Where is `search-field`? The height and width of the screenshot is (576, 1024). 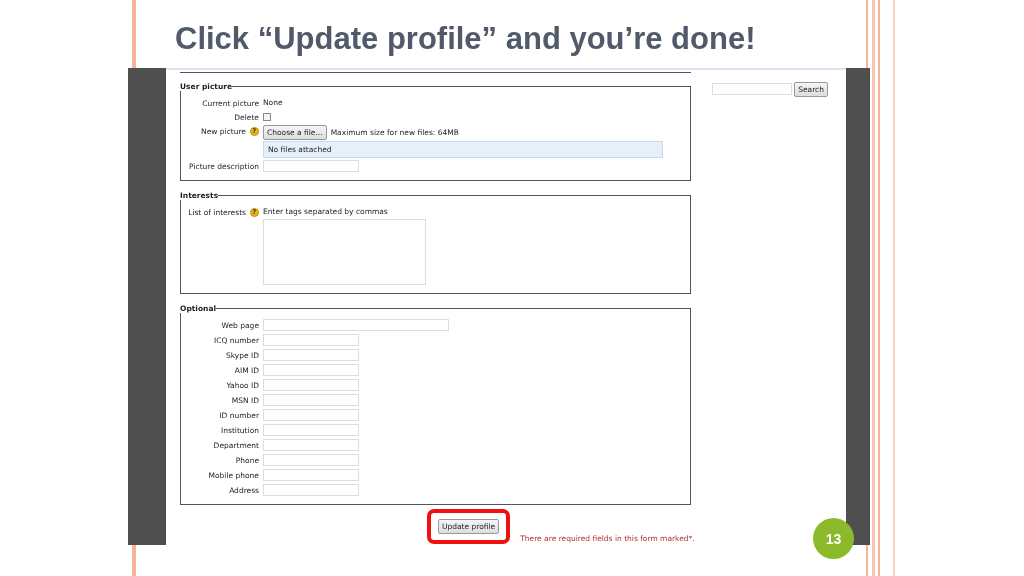
search-field is located at coordinates (752, 89).